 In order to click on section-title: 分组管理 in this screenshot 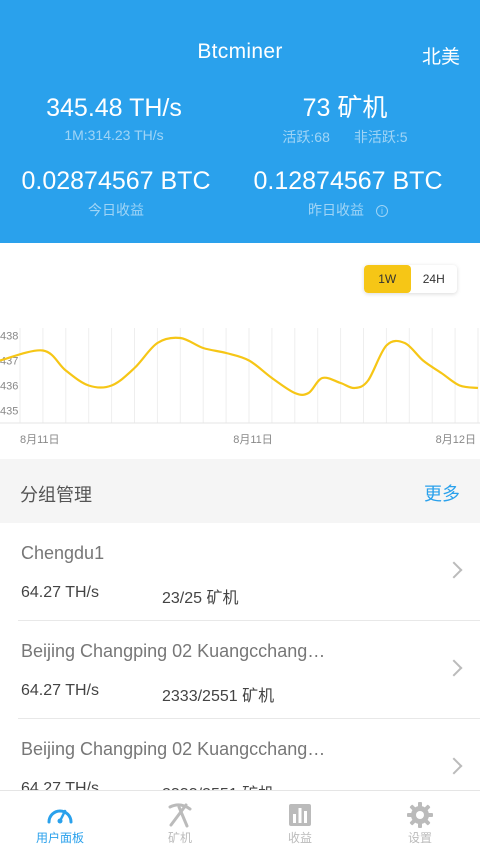, I will do `click(56, 495)`.